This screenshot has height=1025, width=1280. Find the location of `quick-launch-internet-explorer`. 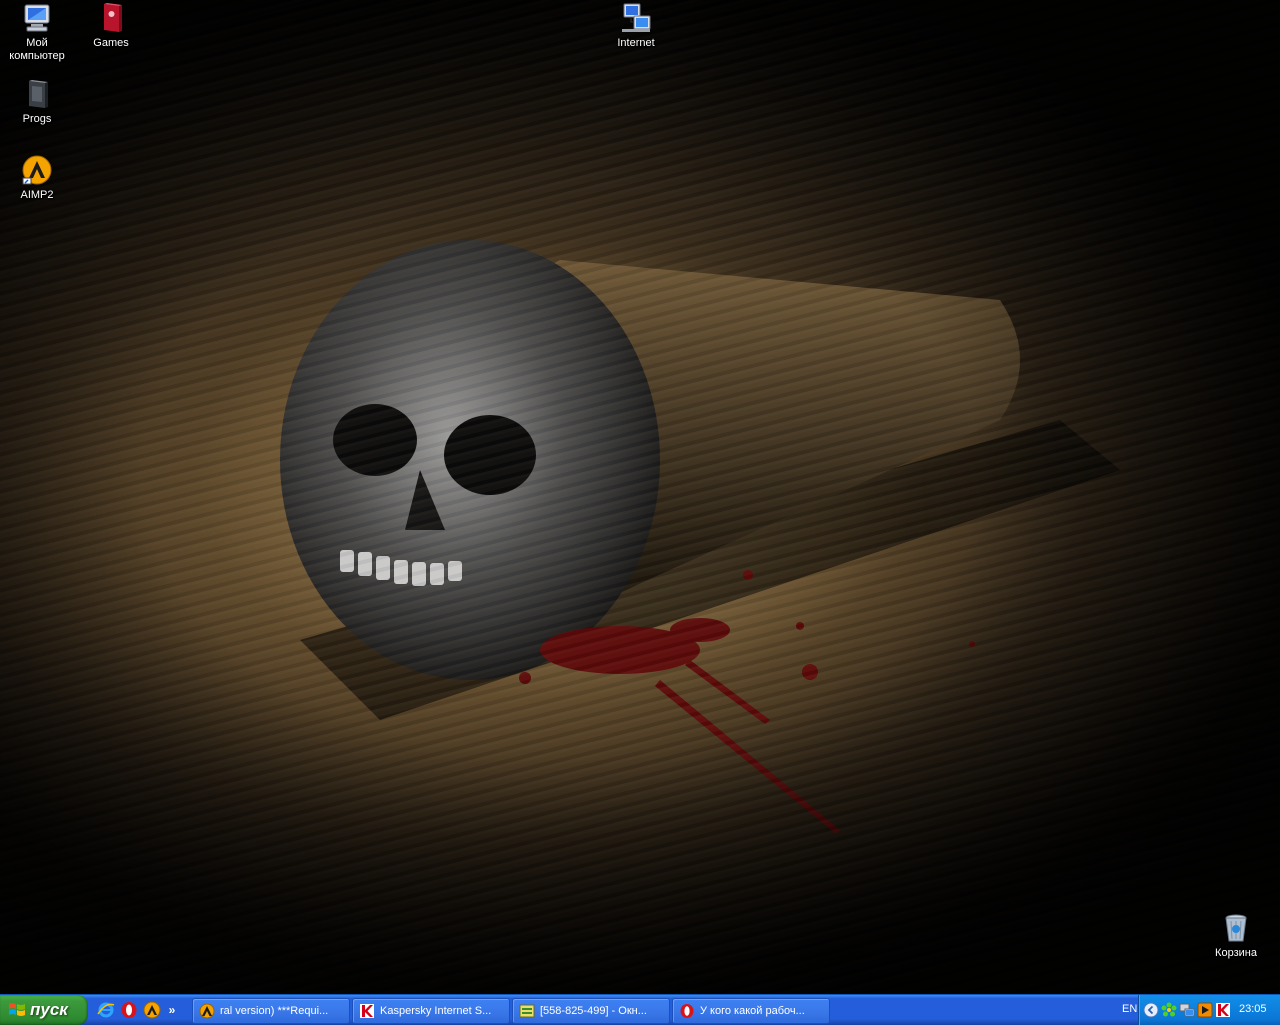

quick-launch-internet-explorer is located at coordinates (106, 1010).